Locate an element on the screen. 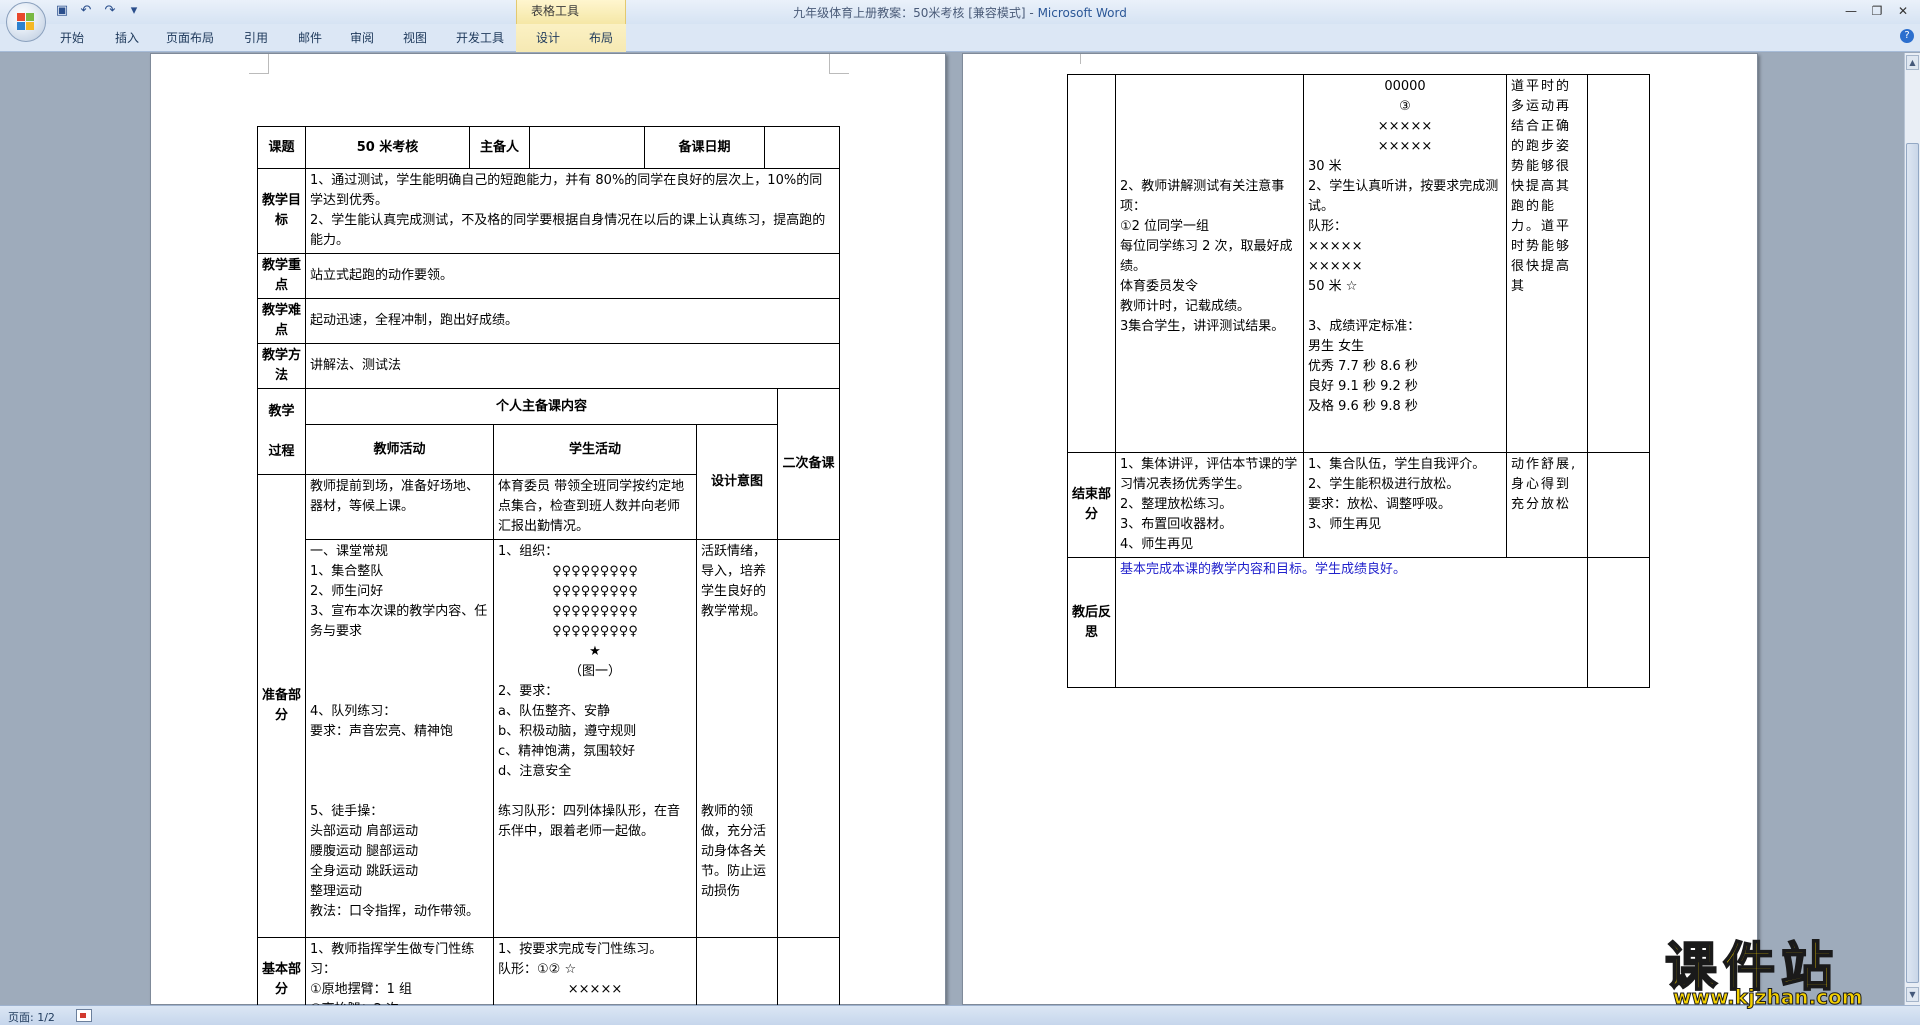 The image size is (1920, 1025). method-value: 讲解法、测试法 is located at coordinates (572, 366).